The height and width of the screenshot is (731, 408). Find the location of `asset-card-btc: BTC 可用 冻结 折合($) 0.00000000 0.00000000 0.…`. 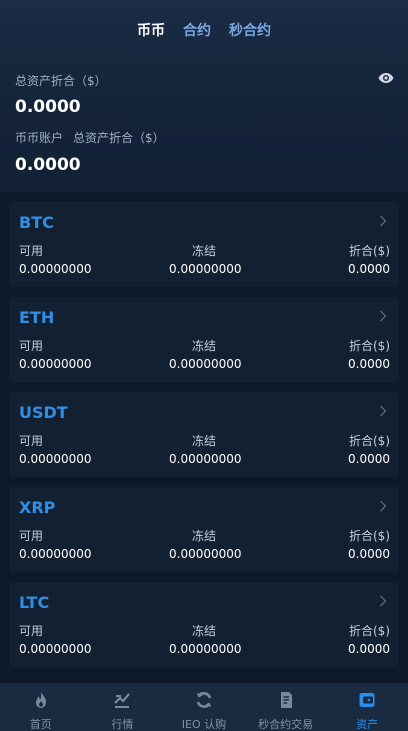

asset-card-btc: BTC 可用 冻结 折合($) 0.00000000 0.00000000 0.… is located at coordinates (204, 244).